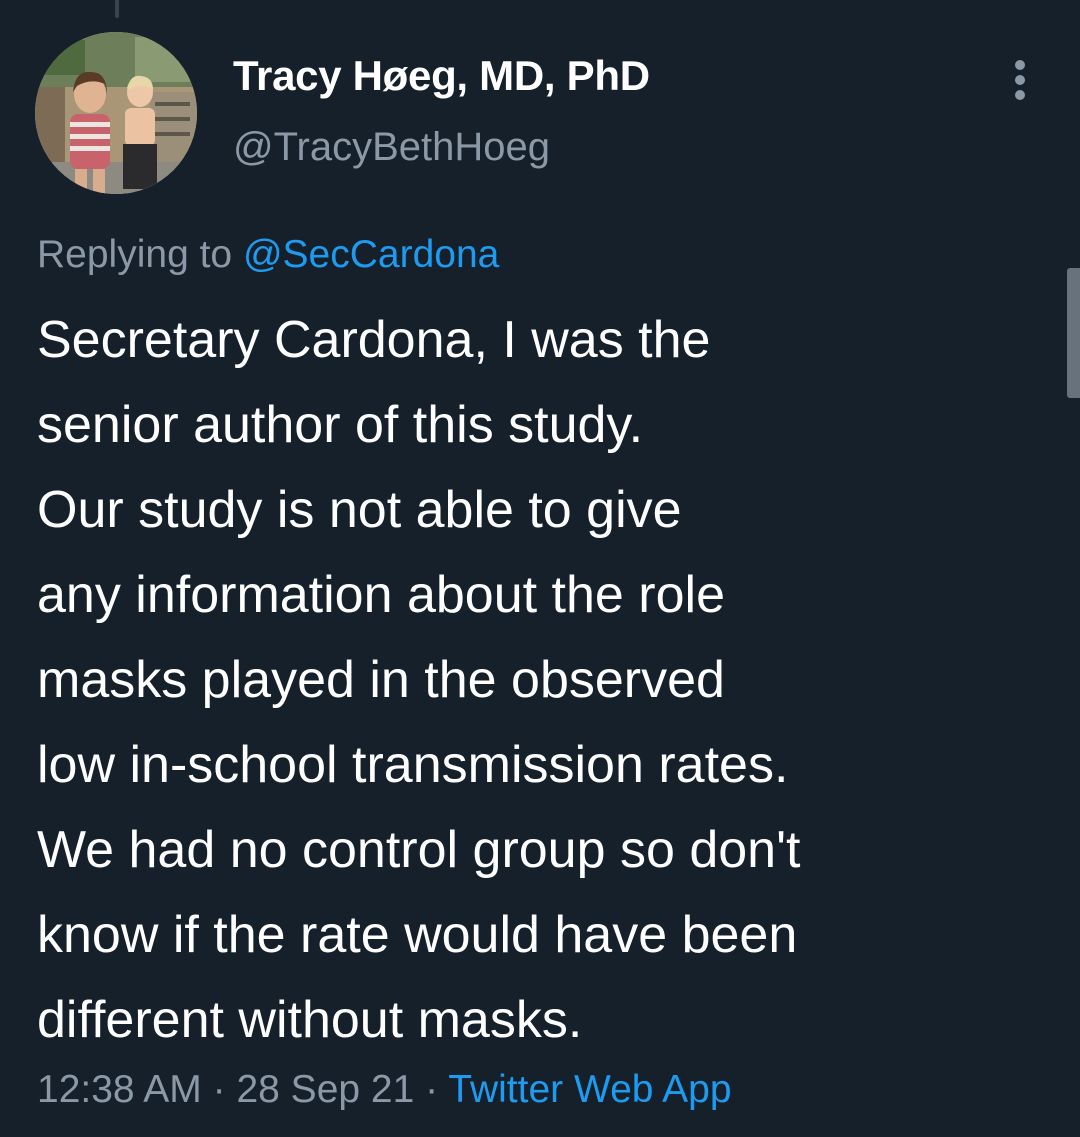 Image resolution: width=1080 pixels, height=1137 pixels. What do you see at coordinates (117, 9) in the screenshot?
I see `thread-connector-line` at bounding box center [117, 9].